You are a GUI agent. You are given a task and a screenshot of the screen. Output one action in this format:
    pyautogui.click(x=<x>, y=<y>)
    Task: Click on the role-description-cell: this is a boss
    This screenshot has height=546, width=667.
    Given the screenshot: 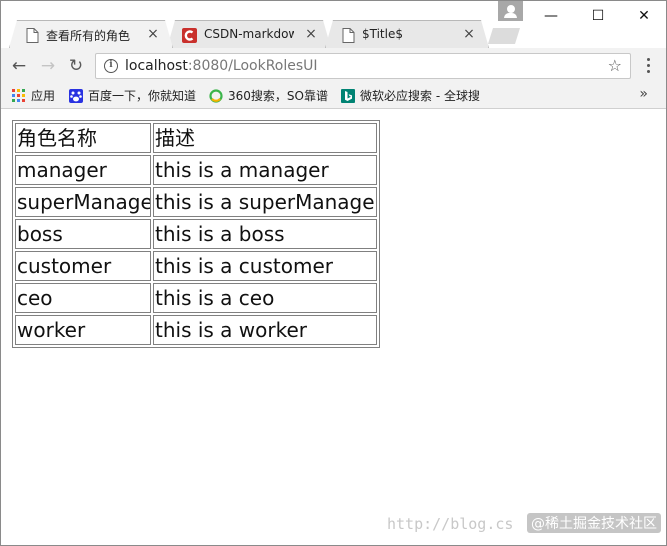 What is the action you would take?
    pyautogui.click(x=265, y=234)
    